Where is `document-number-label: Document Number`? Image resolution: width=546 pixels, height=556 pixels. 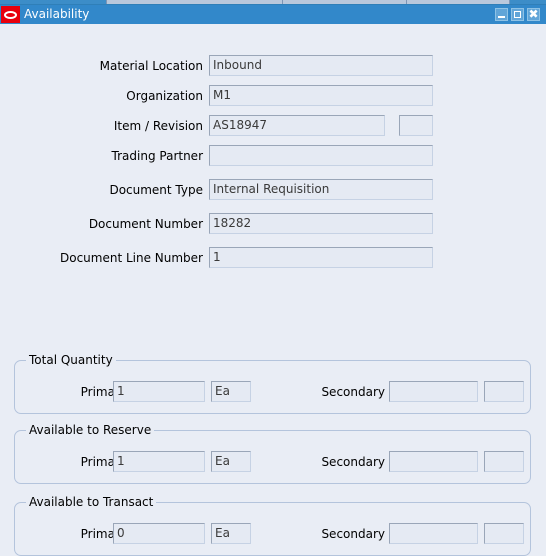
document-number-label: Document Number is located at coordinates (145, 224).